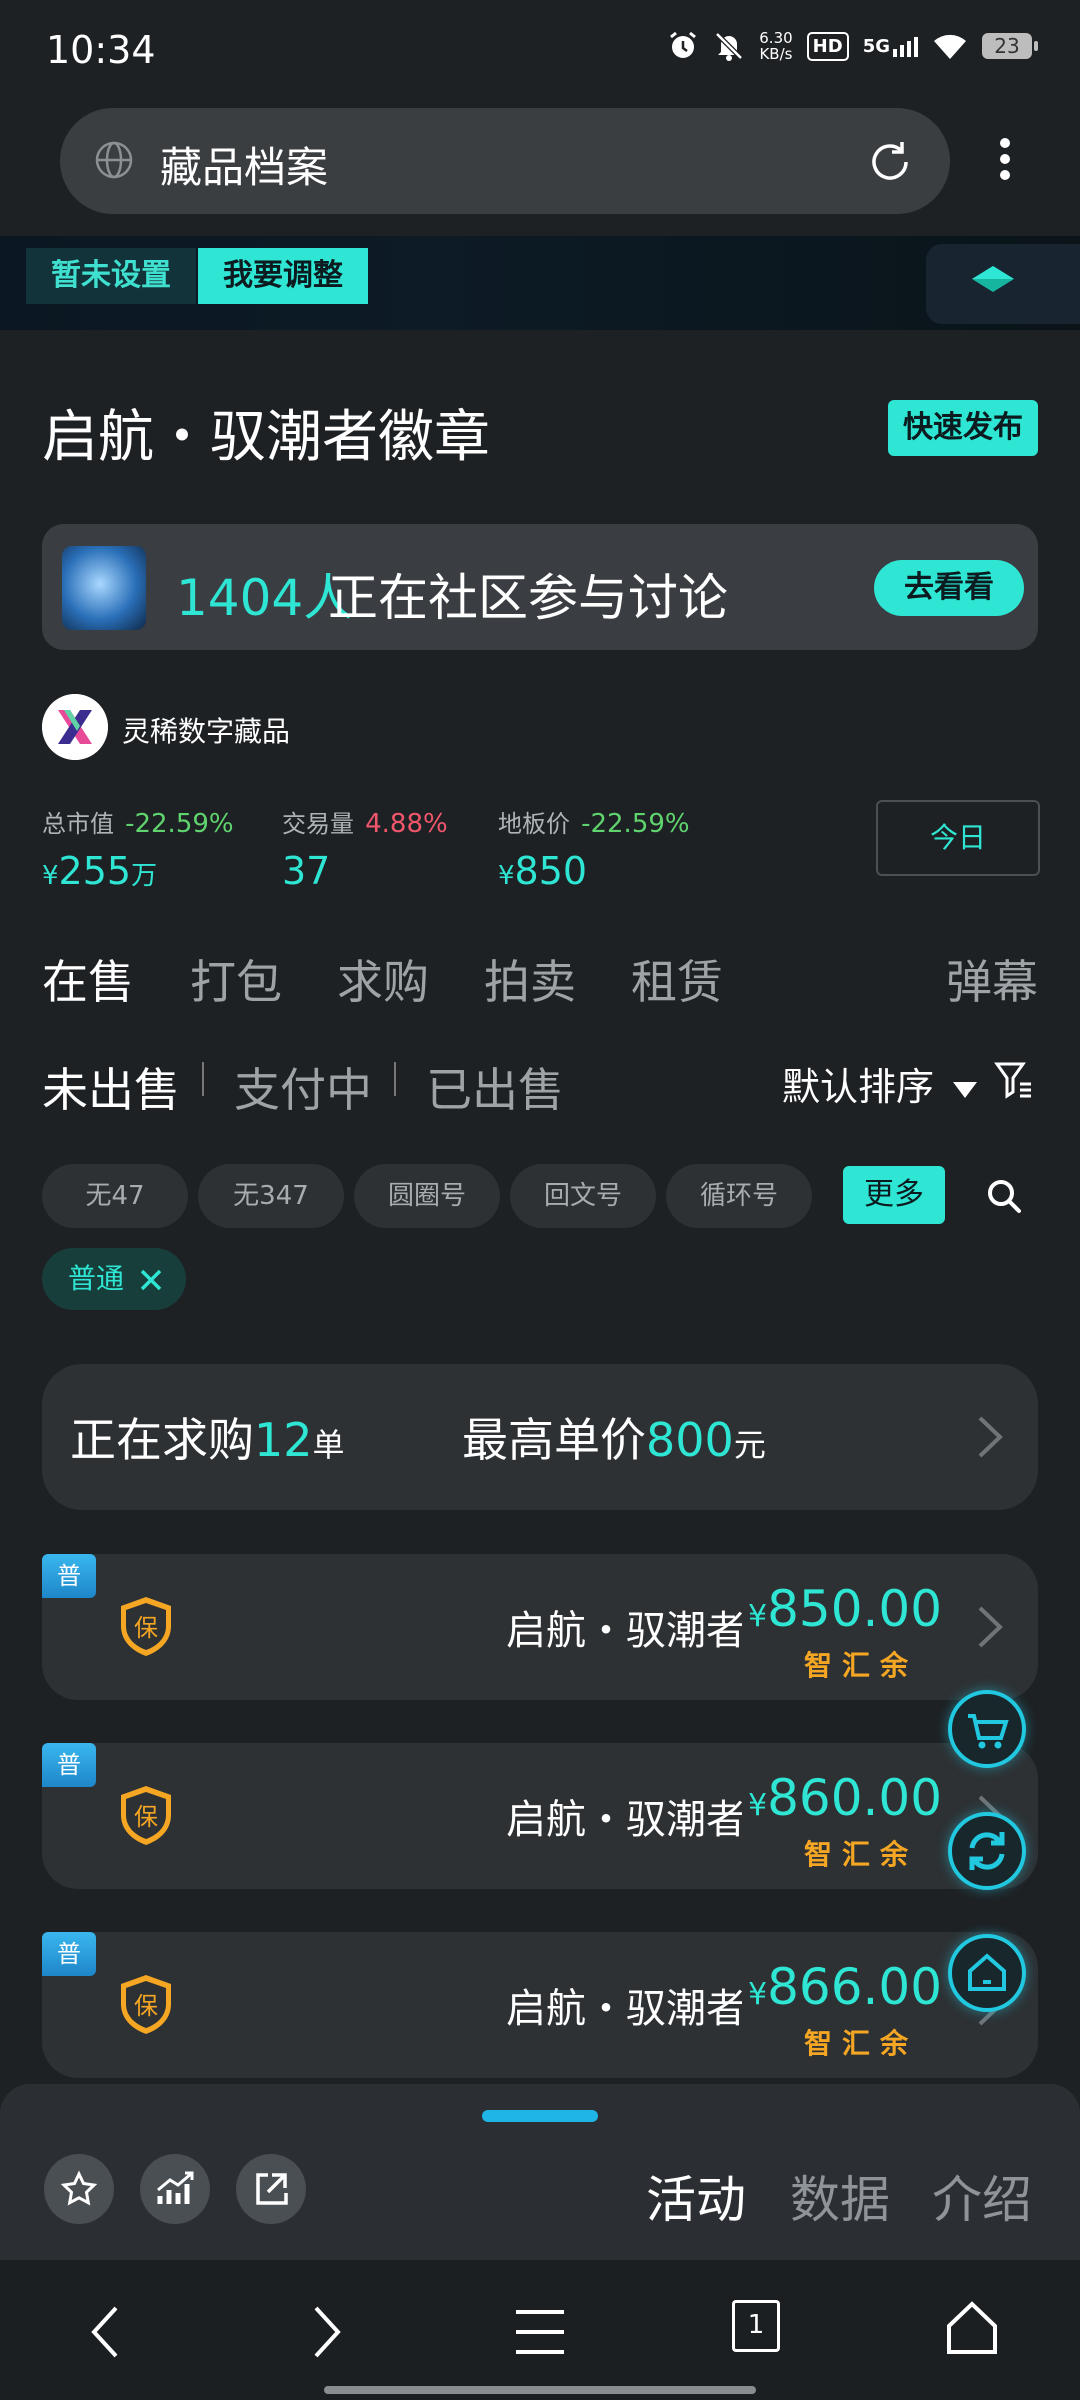 The image size is (1080, 2400). Describe the element at coordinates (554, 1440) in the screenshot. I see `max-price-prefix: 最高单价` at that location.